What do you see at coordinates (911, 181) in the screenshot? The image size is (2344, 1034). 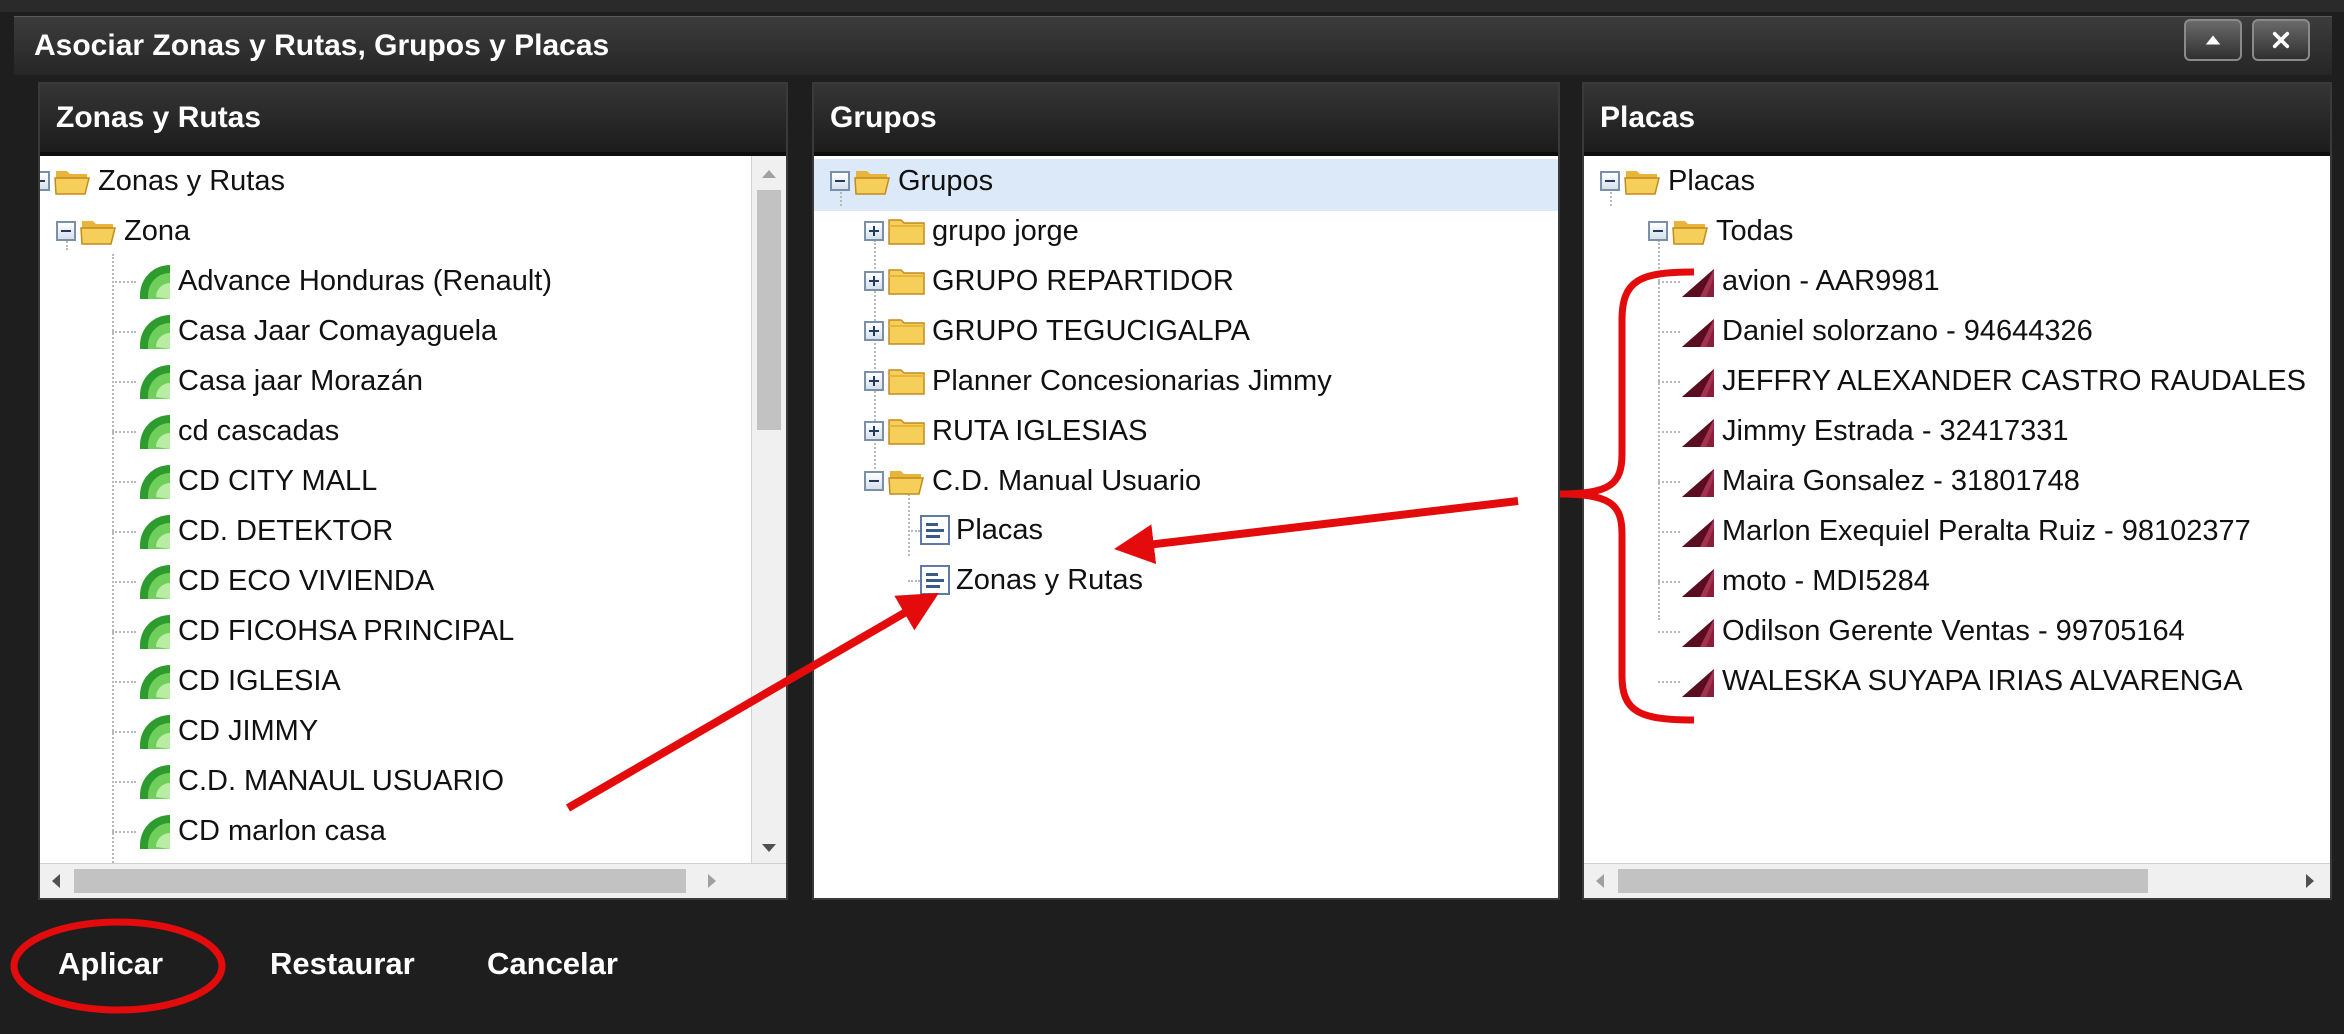 I see `tree-node-grupos-root: Grupos` at bounding box center [911, 181].